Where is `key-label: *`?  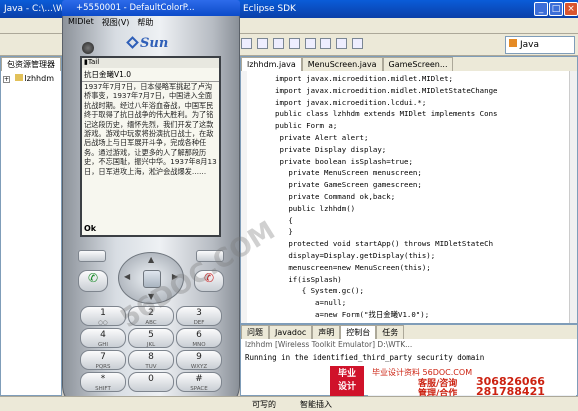 key-label: * is located at coordinates (103, 379).